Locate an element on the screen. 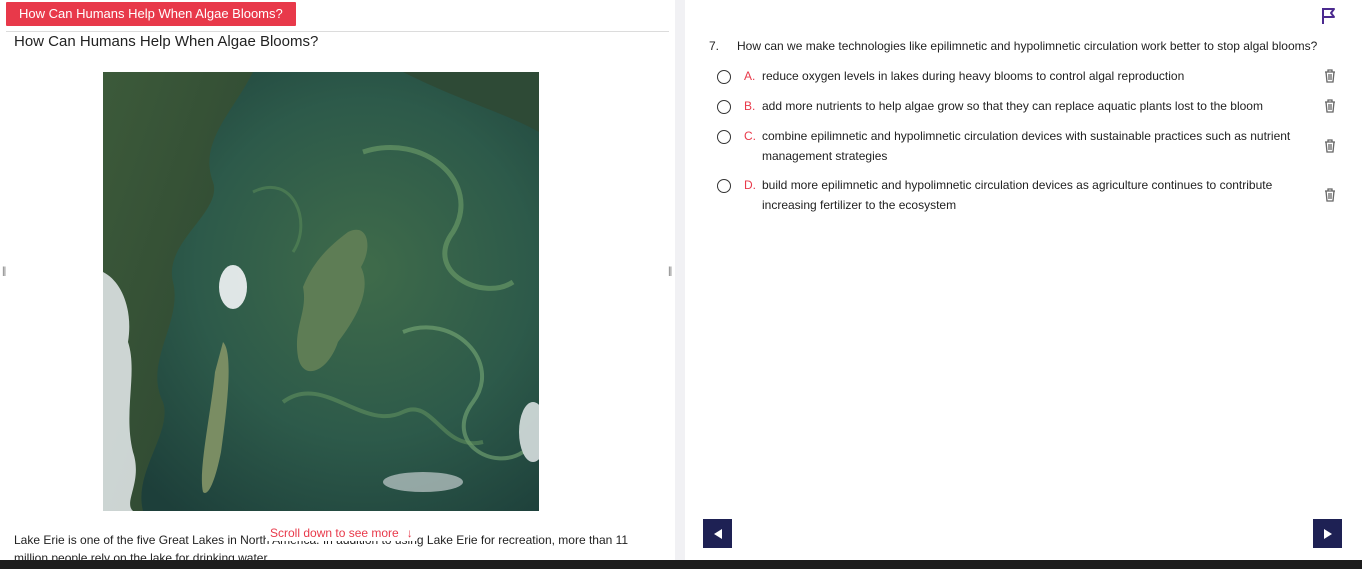  eliminate-option-a-button is located at coordinates (1330, 76).